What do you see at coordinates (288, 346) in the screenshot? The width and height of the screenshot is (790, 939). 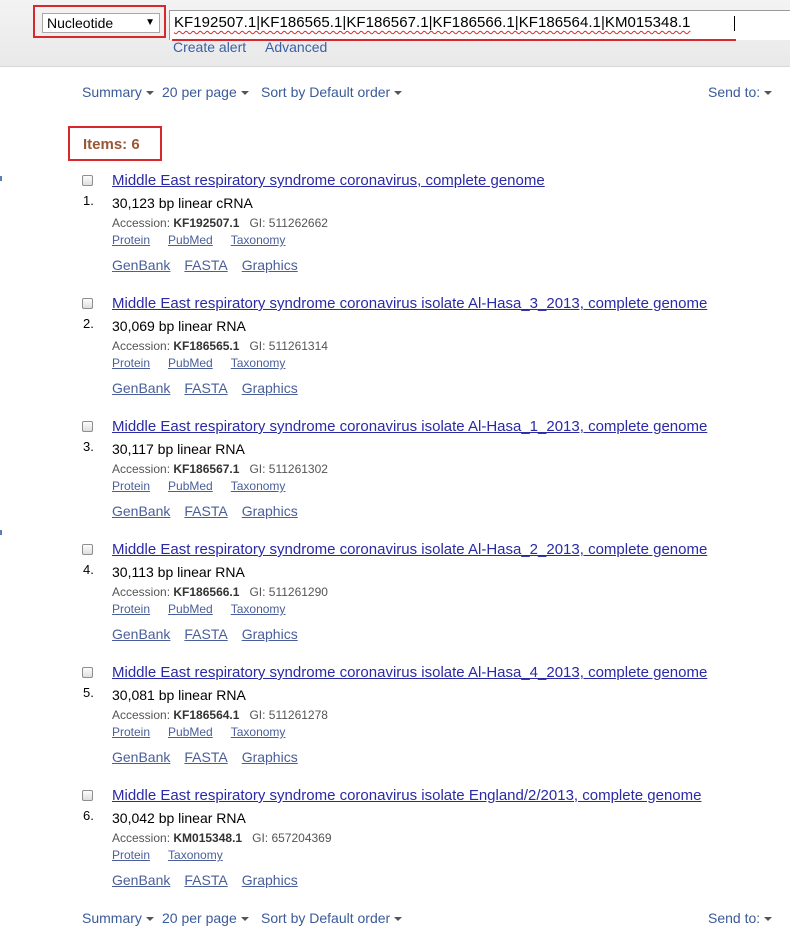 I see `gi-value: GI: 511261314` at bounding box center [288, 346].